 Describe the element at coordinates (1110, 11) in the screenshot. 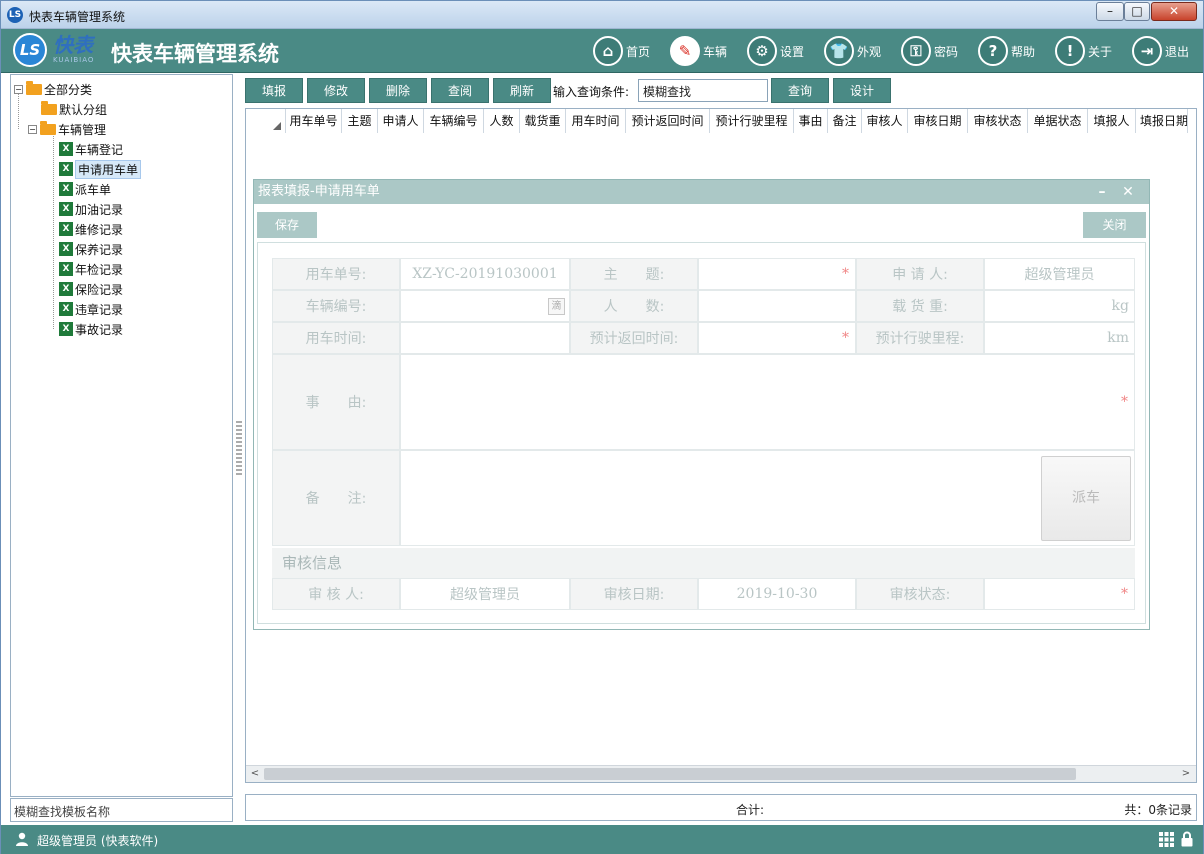

I see `minimize-button: –` at that location.